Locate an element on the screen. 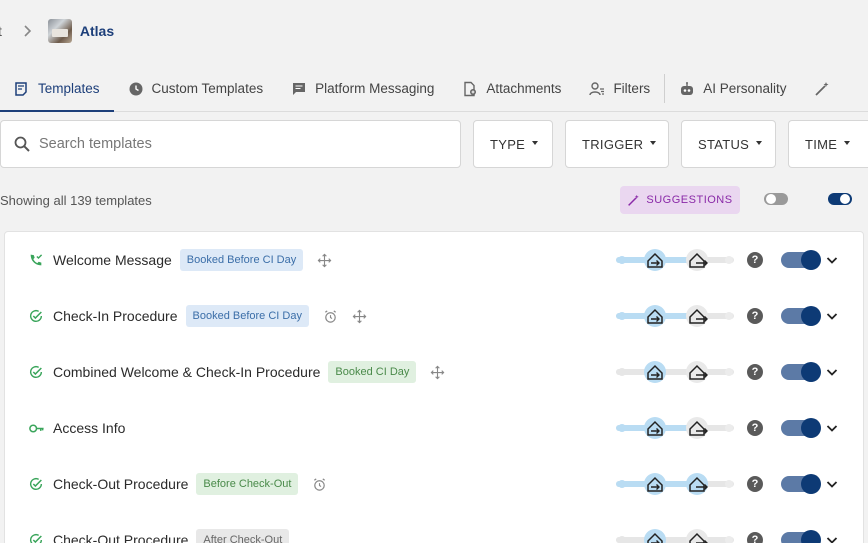  template-row: Access Info ? is located at coordinates (435, 428).